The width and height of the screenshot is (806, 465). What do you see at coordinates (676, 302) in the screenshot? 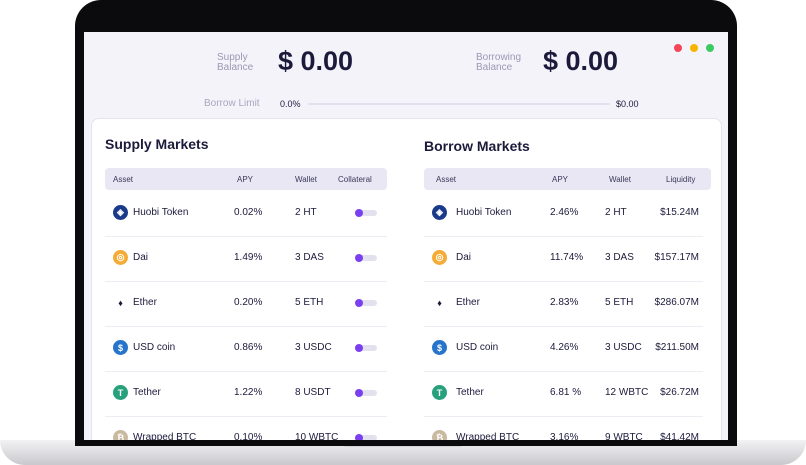
I see `liquidity-value: $286.07M` at bounding box center [676, 302].